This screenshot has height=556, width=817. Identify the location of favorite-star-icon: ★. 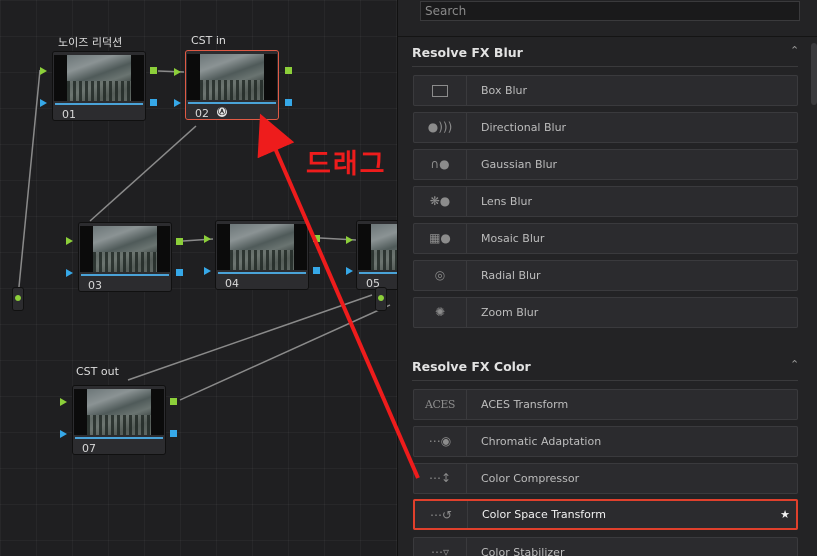
(785, 514).